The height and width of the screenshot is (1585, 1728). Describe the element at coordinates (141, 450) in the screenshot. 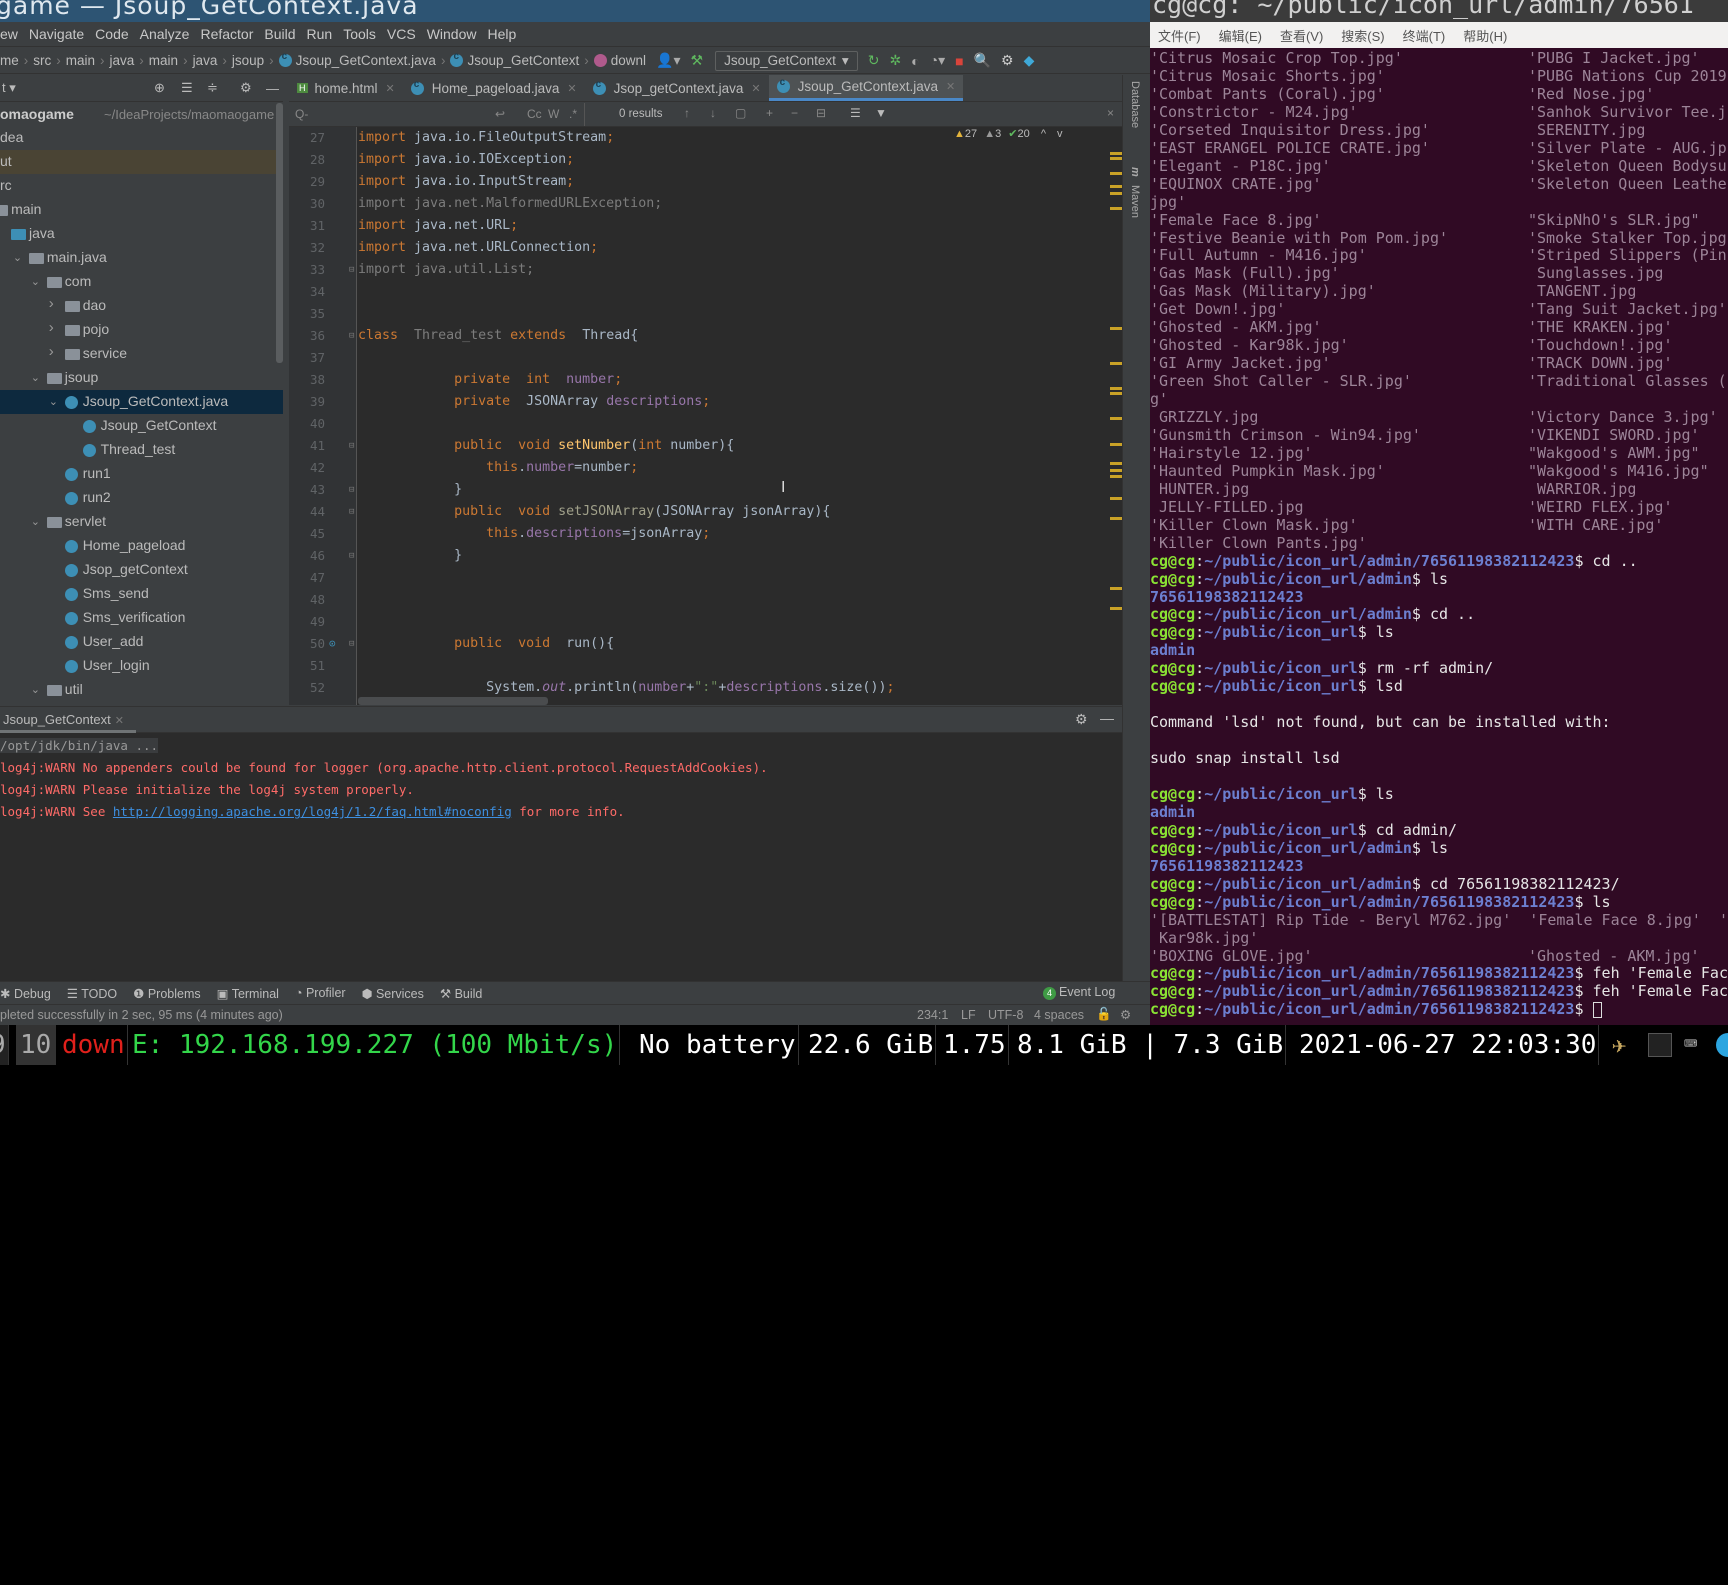

I see `tree-item-thread_test: Thread_test` at that location.